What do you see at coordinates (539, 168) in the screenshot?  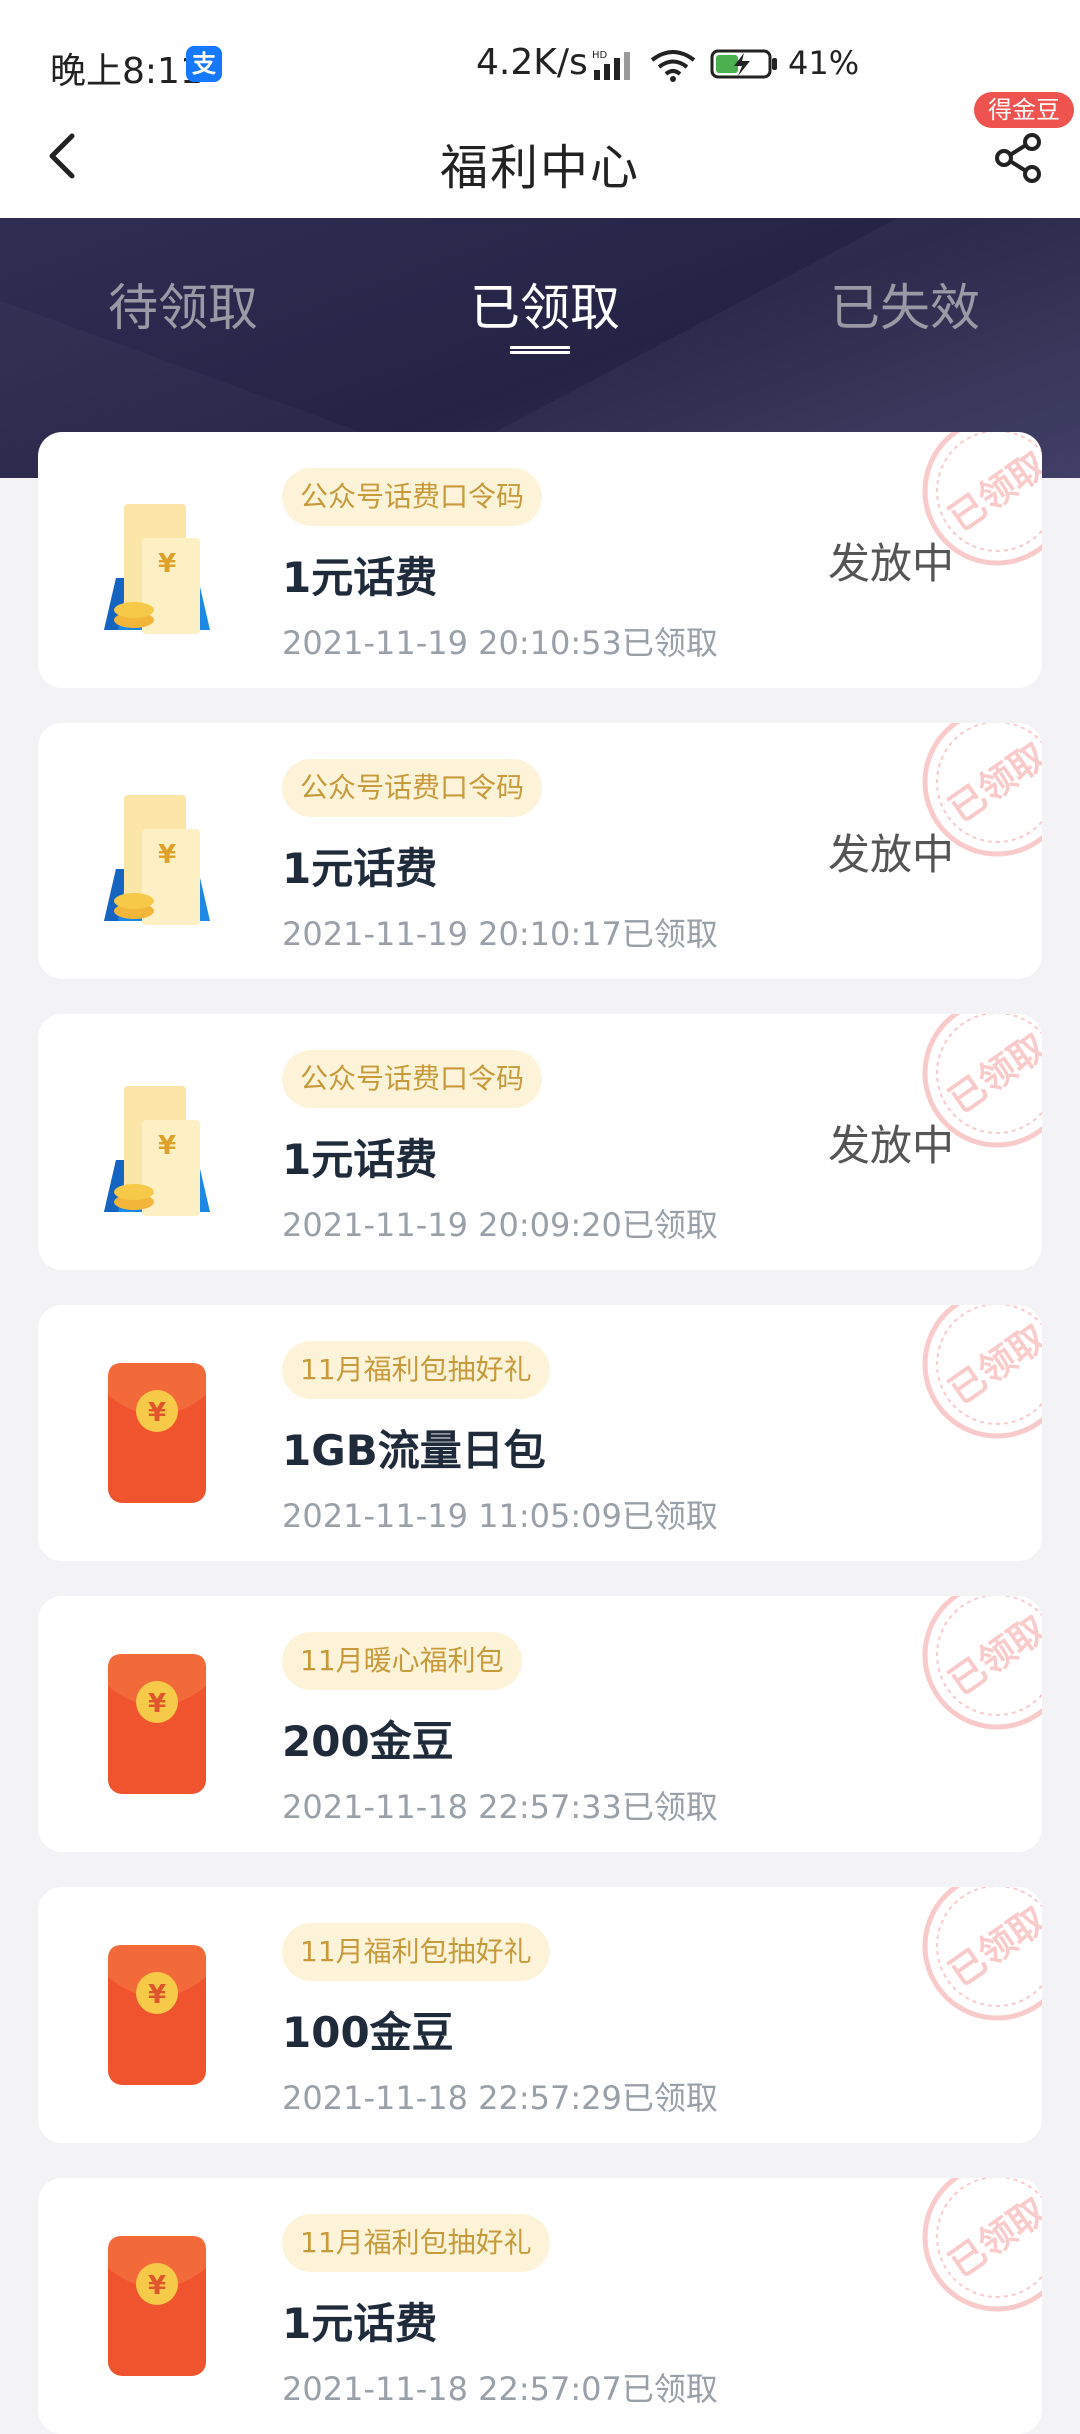 I see `page-title: 福利中心` at bounding box center [539, 168].